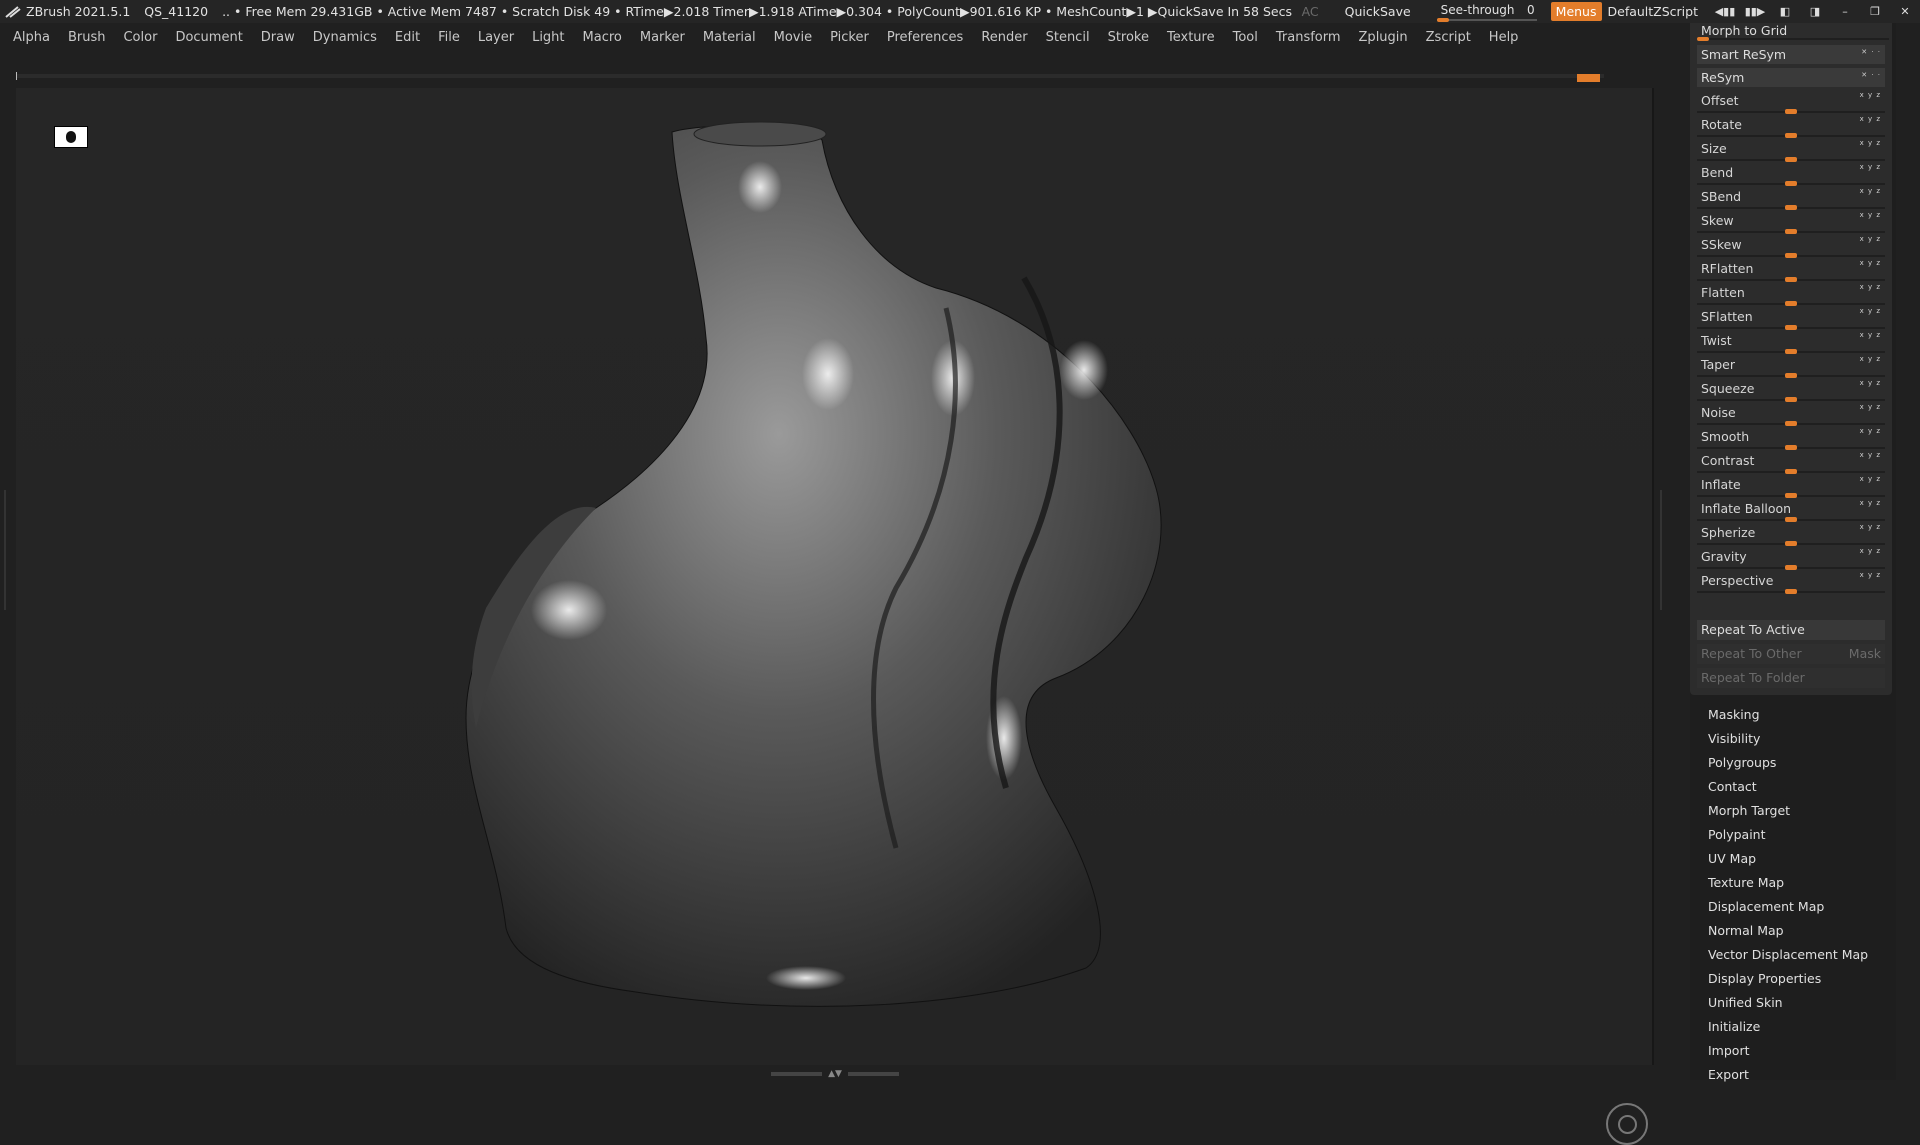  I want to click on slider-squeeze: Squeeze x y z, so click(1791, 390).